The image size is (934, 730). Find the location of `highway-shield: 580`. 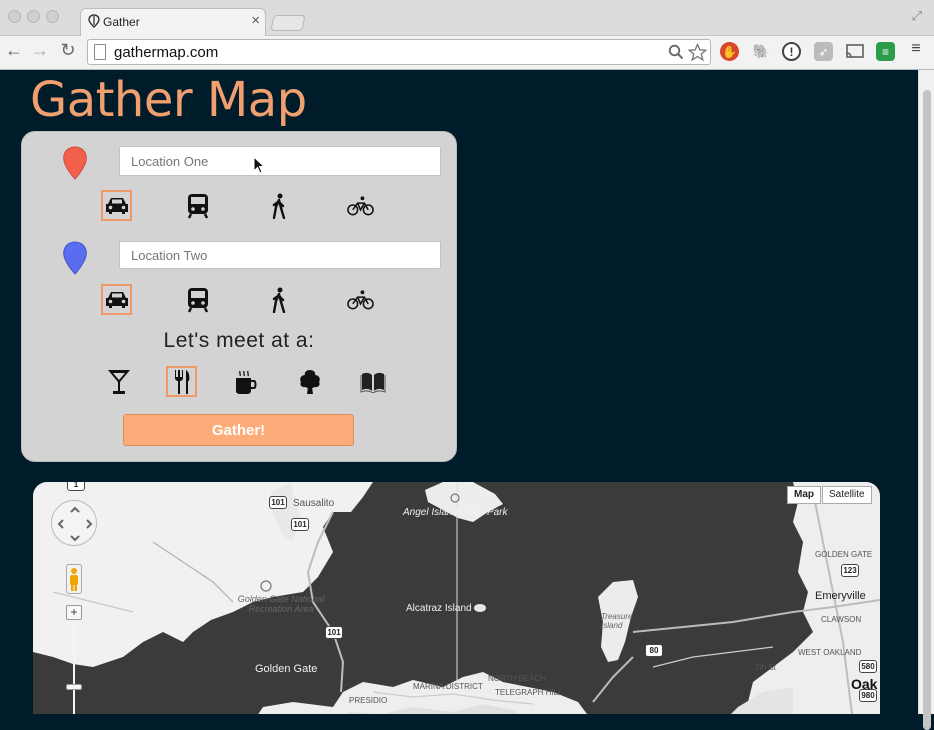

highway-shield: 580 is located at coordinates (868, 666).